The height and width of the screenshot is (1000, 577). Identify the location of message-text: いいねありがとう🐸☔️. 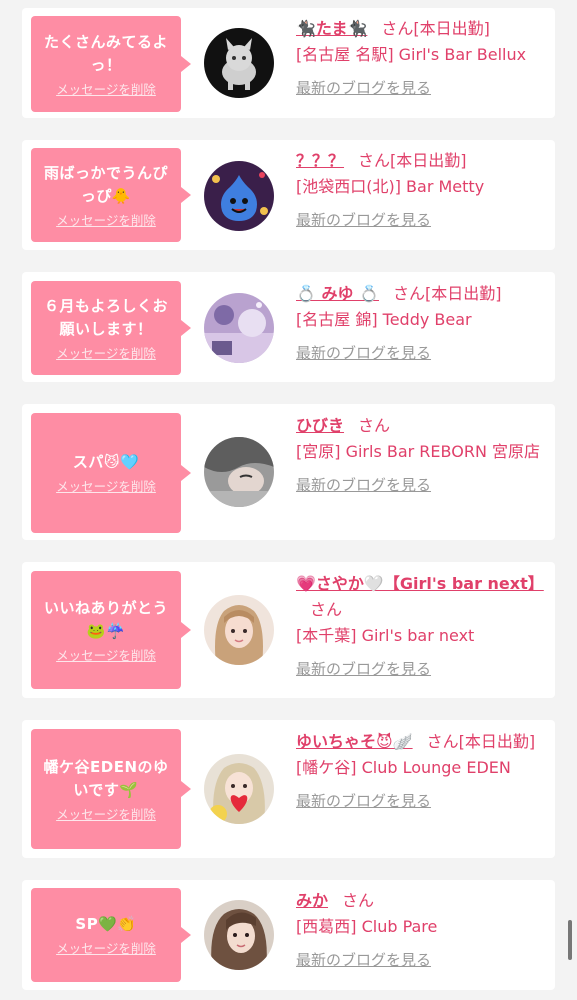
(105, 619).